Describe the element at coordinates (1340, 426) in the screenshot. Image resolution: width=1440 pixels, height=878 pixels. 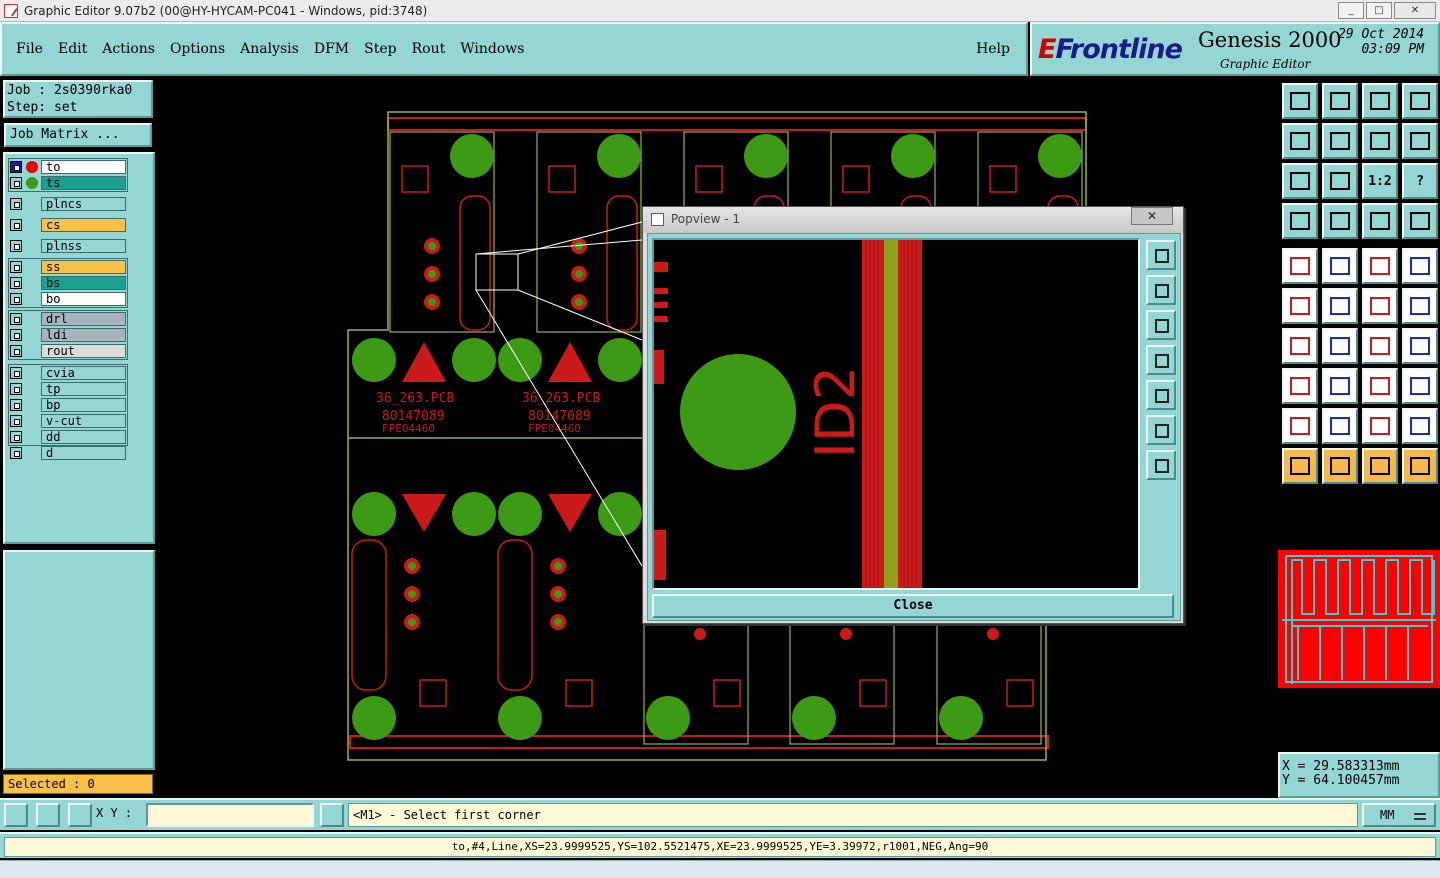
I see `arrow-up-icon` at that location.